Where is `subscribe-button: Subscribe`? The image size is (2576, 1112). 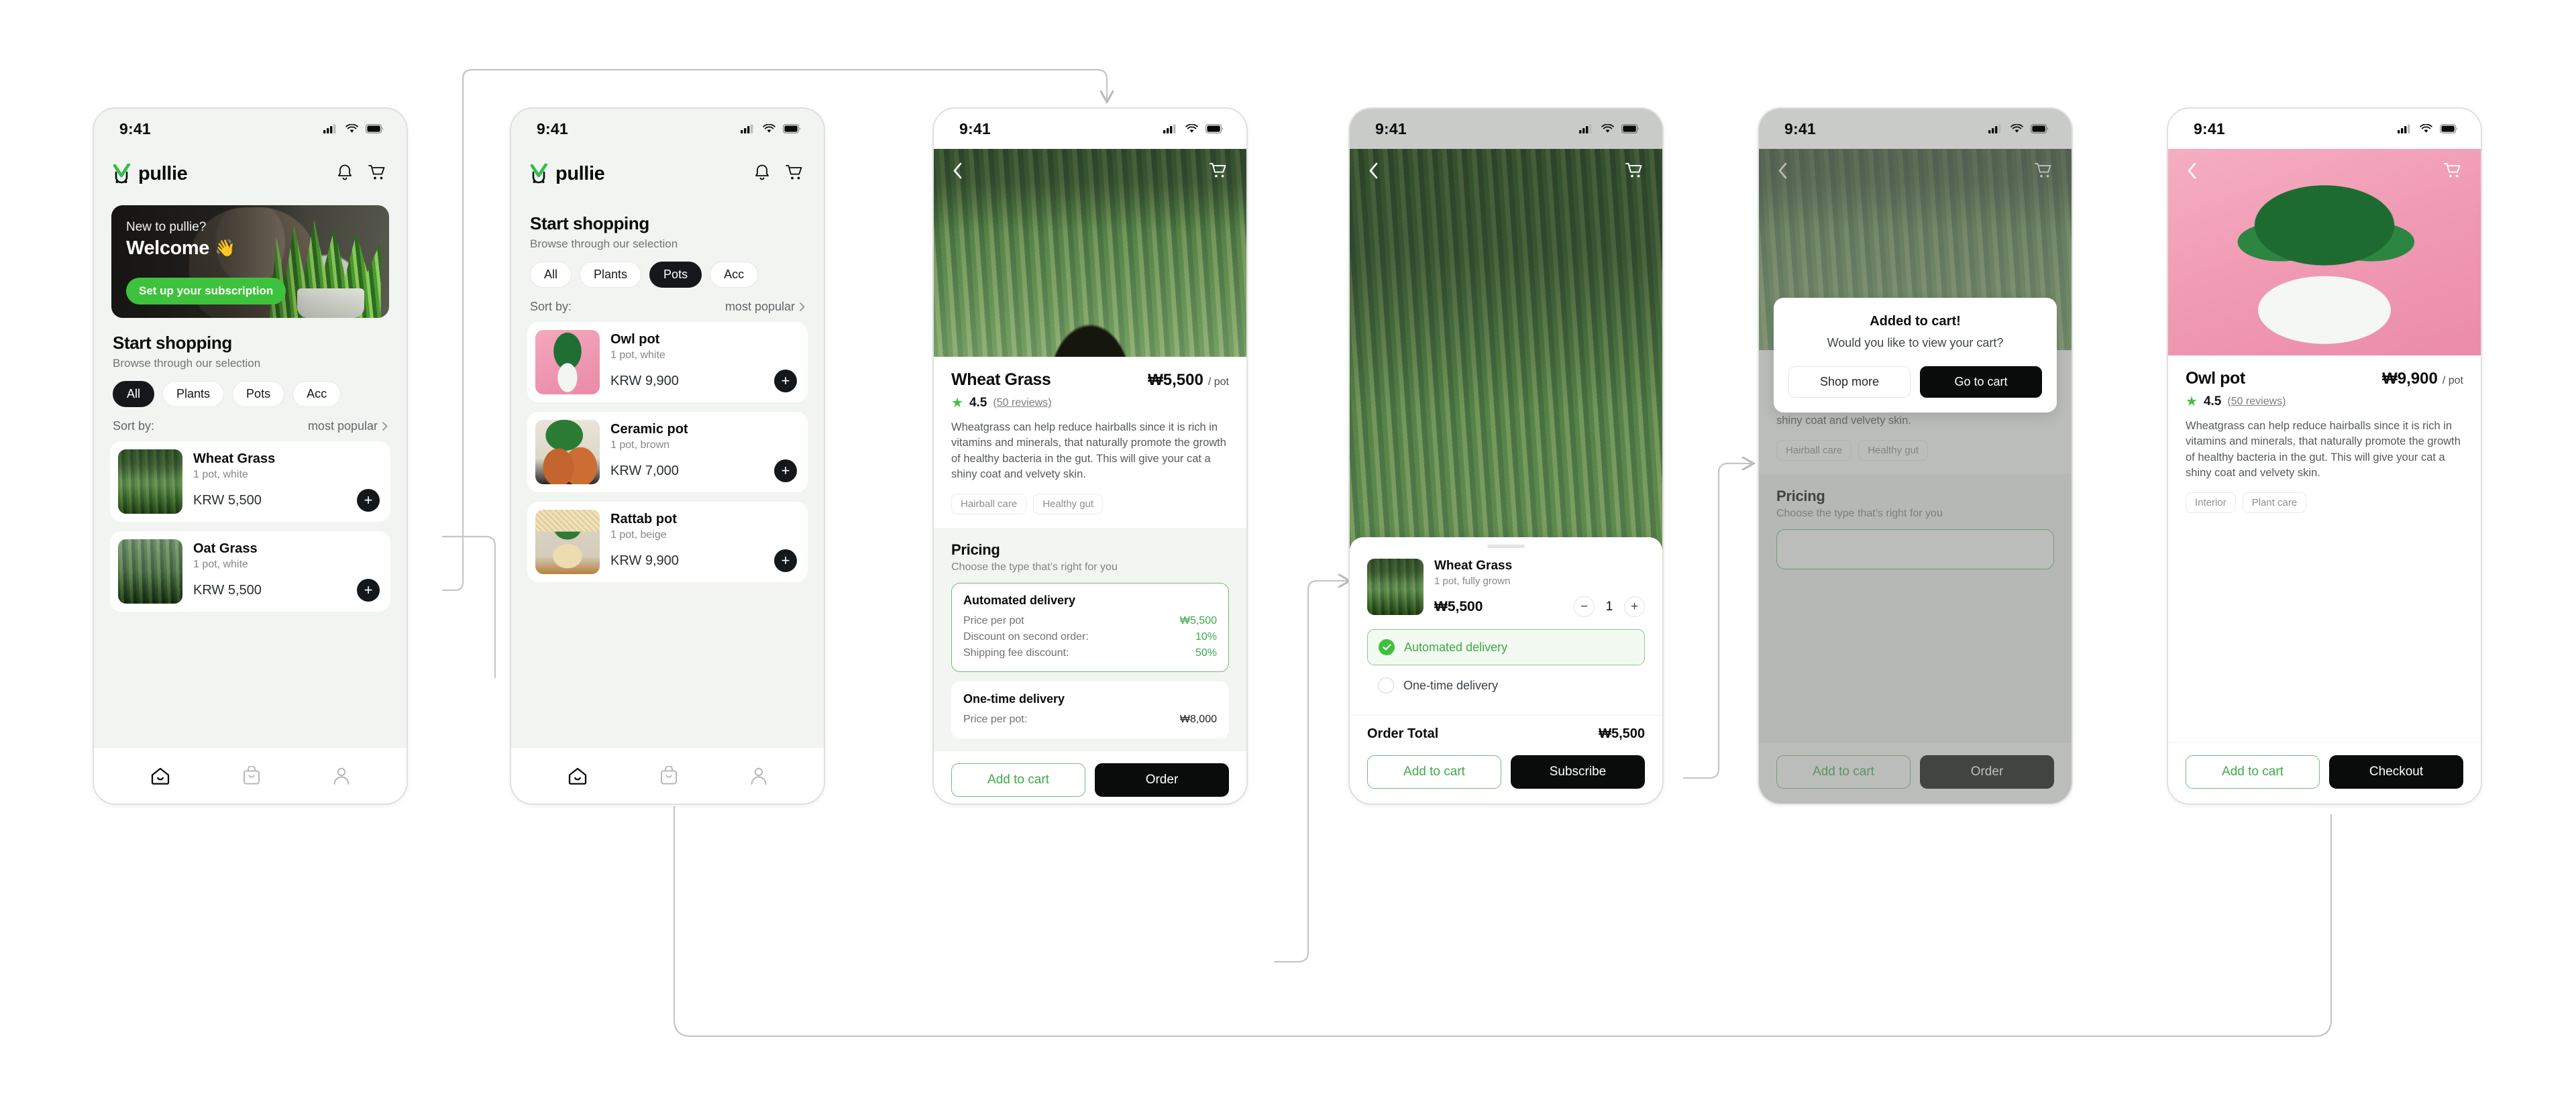
subscribe-button: Subscribe is located at coordinates (1578, 772).